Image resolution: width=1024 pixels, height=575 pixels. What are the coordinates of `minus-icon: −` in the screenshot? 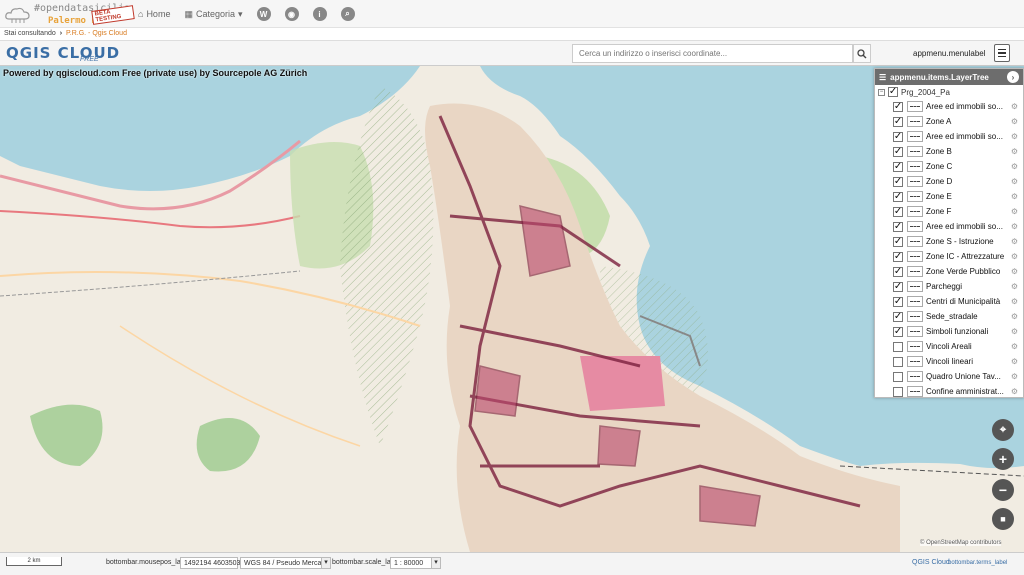 It's located at (1003, 490).